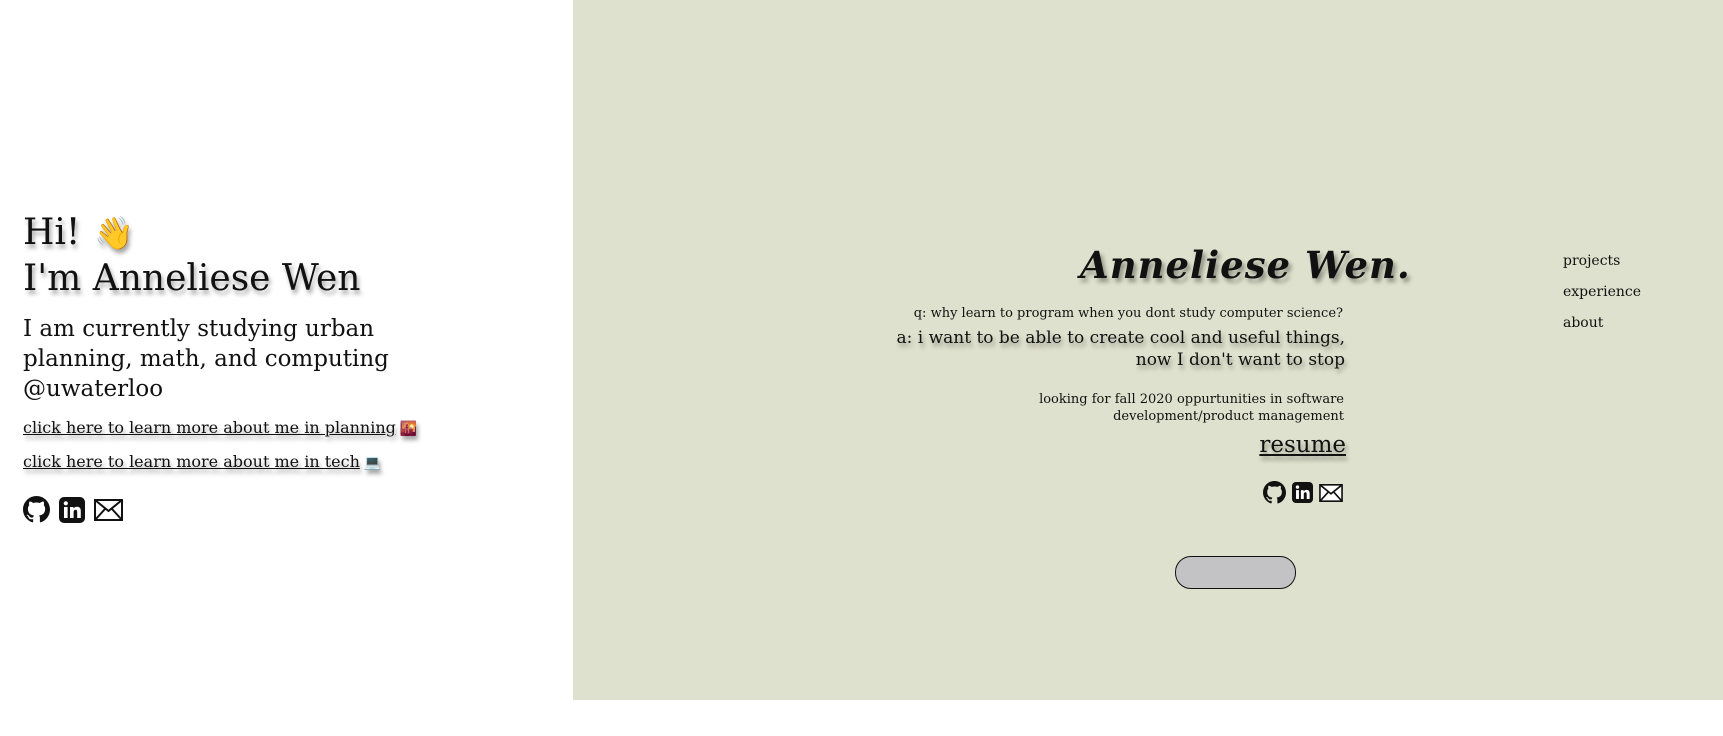 The image size is (1723, 736). Describe the element at coordinates (52, 232) in the screenshot. I see `greeting-text: Hi!` at that location.